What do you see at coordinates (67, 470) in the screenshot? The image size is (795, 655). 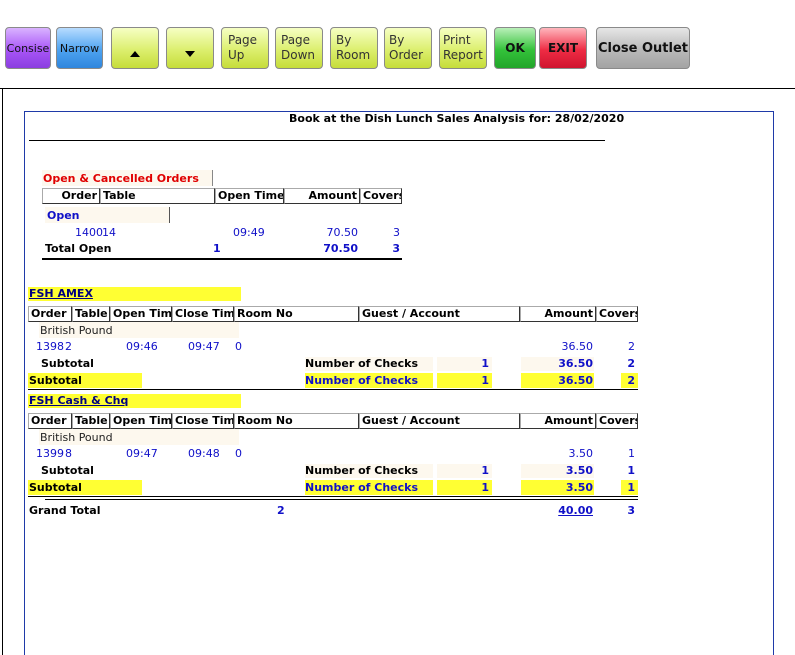 I see `cash-subtotal-label: Subtotal` at bounding box center [67, 470].